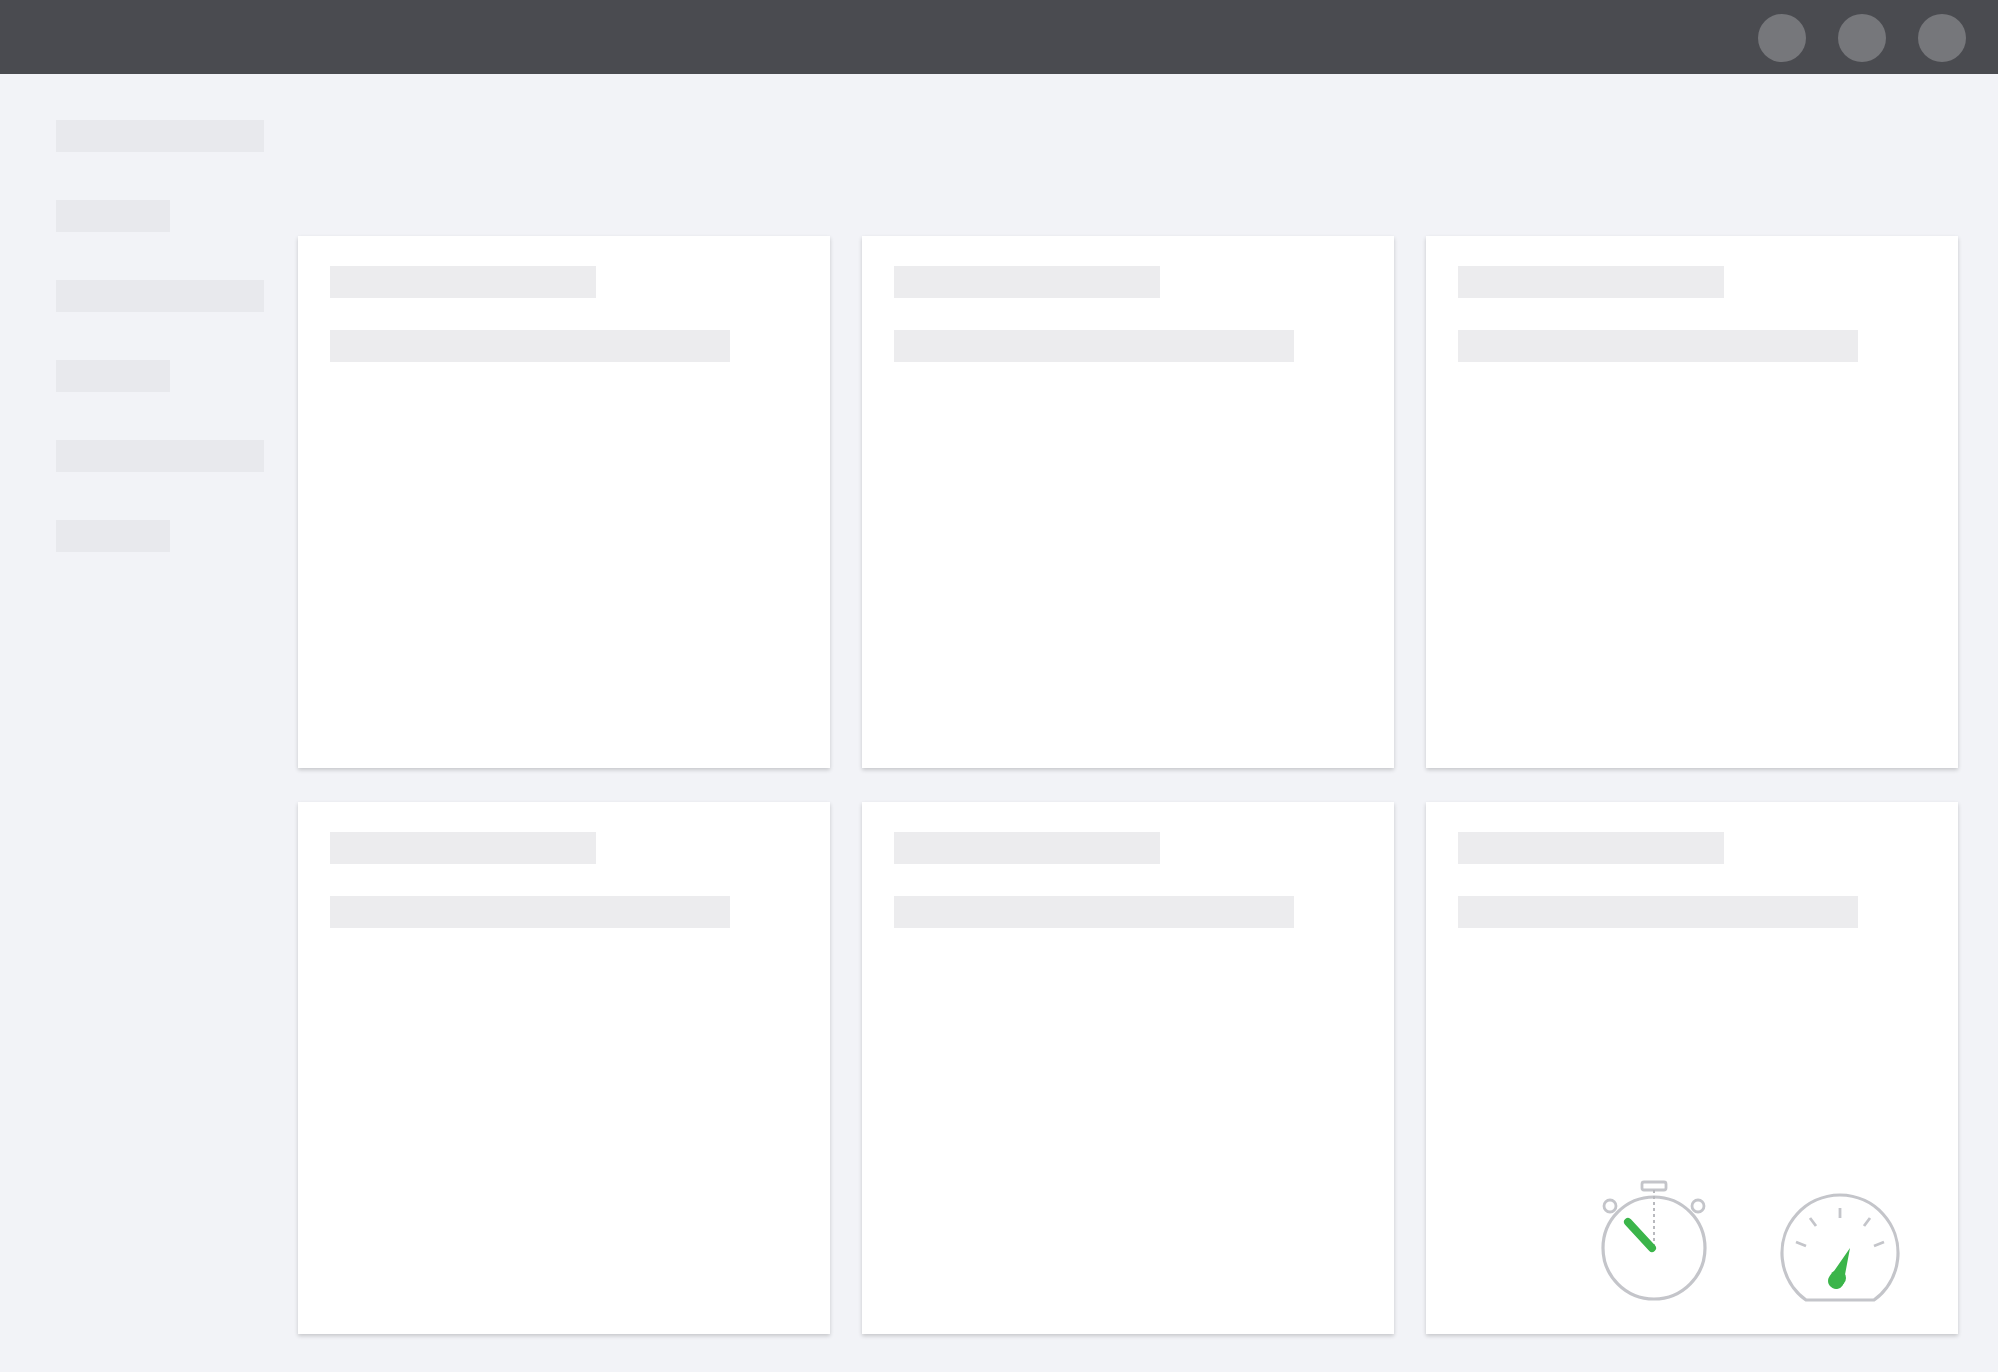 The width and height of the screenshot is (1998, 1372). What do you see at coordinates (1840, 1248) in the screenshot?
I see `speedometer-icon` at bounding box center [1840, 1248].